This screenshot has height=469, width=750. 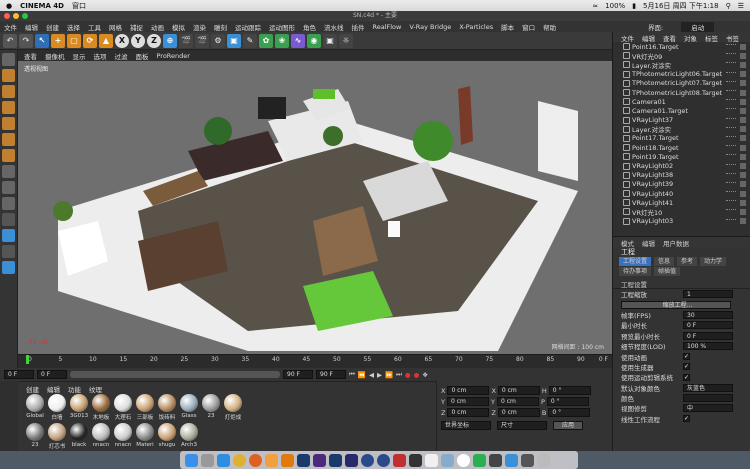 I want to click on material-menu-item: 编辑, so click(x=53, y=389).